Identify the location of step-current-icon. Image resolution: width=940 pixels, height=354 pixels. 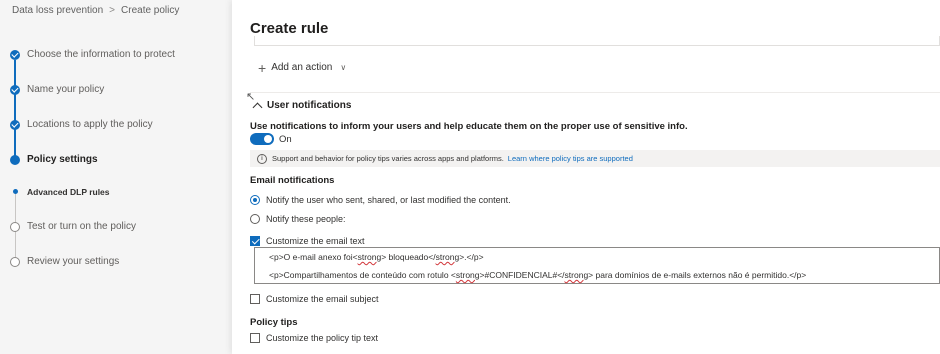
(15, 160).